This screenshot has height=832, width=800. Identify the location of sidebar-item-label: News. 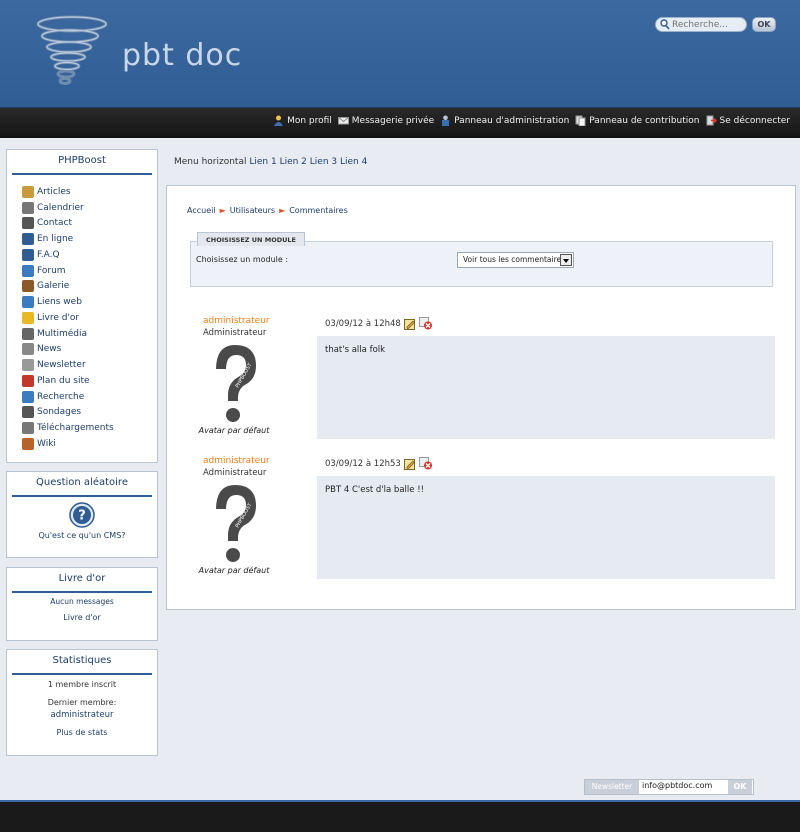
(49, 349).